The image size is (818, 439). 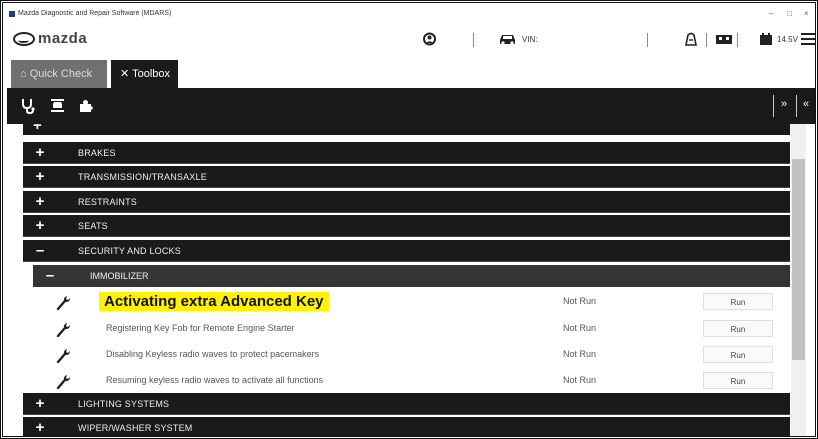 I want to click on category-row-partial: +, so click(x=406, y=129).